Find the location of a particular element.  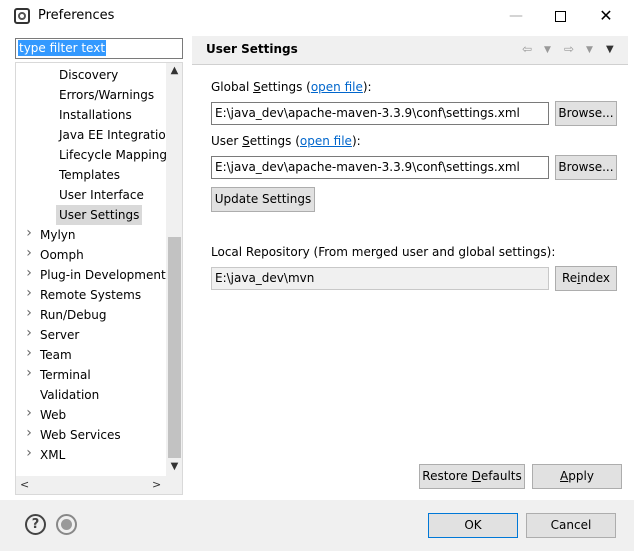

ok-button: OK is located at coordinates (473, 525).